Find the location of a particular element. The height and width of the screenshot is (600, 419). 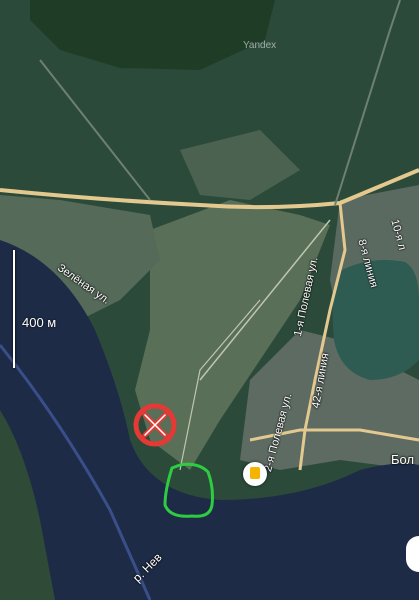

poi-pin is located at coordinates (255, 474).